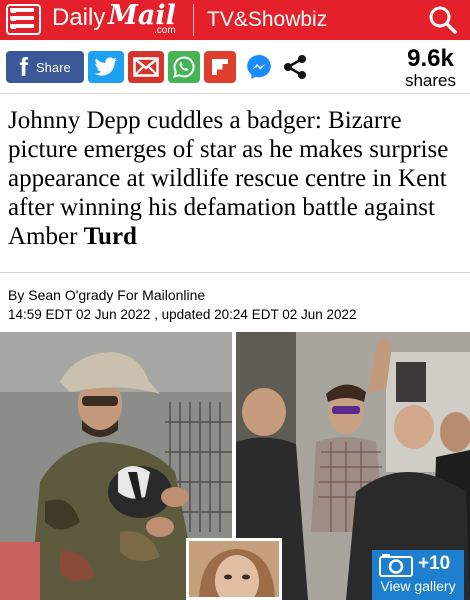 This screenshot has width=470, height=600. I want to click on share-icon-button, so click(295, 67).